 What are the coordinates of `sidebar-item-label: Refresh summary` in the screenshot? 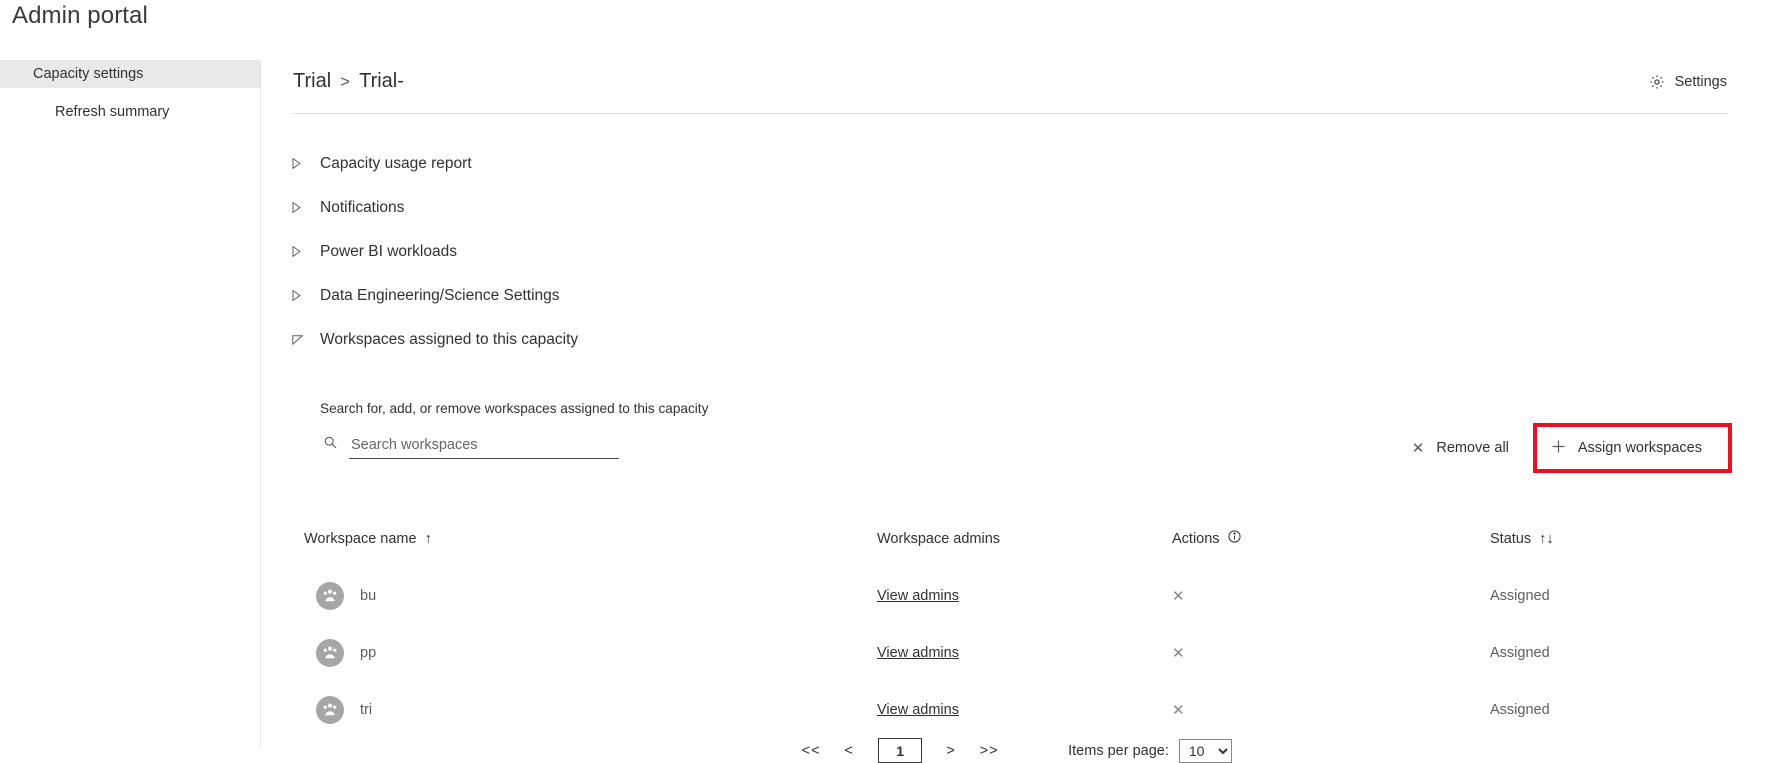 It's located at (112, 112).